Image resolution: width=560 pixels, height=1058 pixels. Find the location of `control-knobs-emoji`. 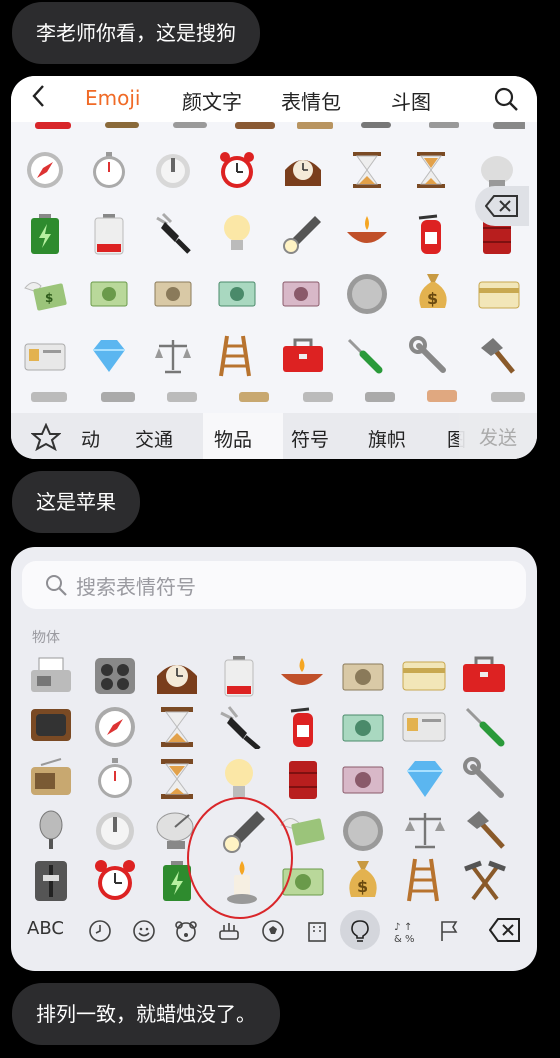

control-knobs-emoji is located at coordinates (51, 881).